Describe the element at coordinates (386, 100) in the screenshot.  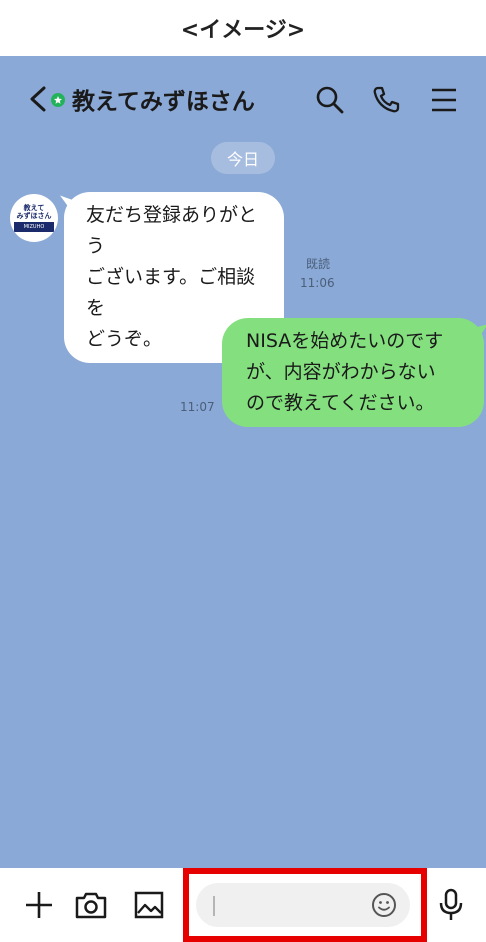
I see `phone-icon` at that location.